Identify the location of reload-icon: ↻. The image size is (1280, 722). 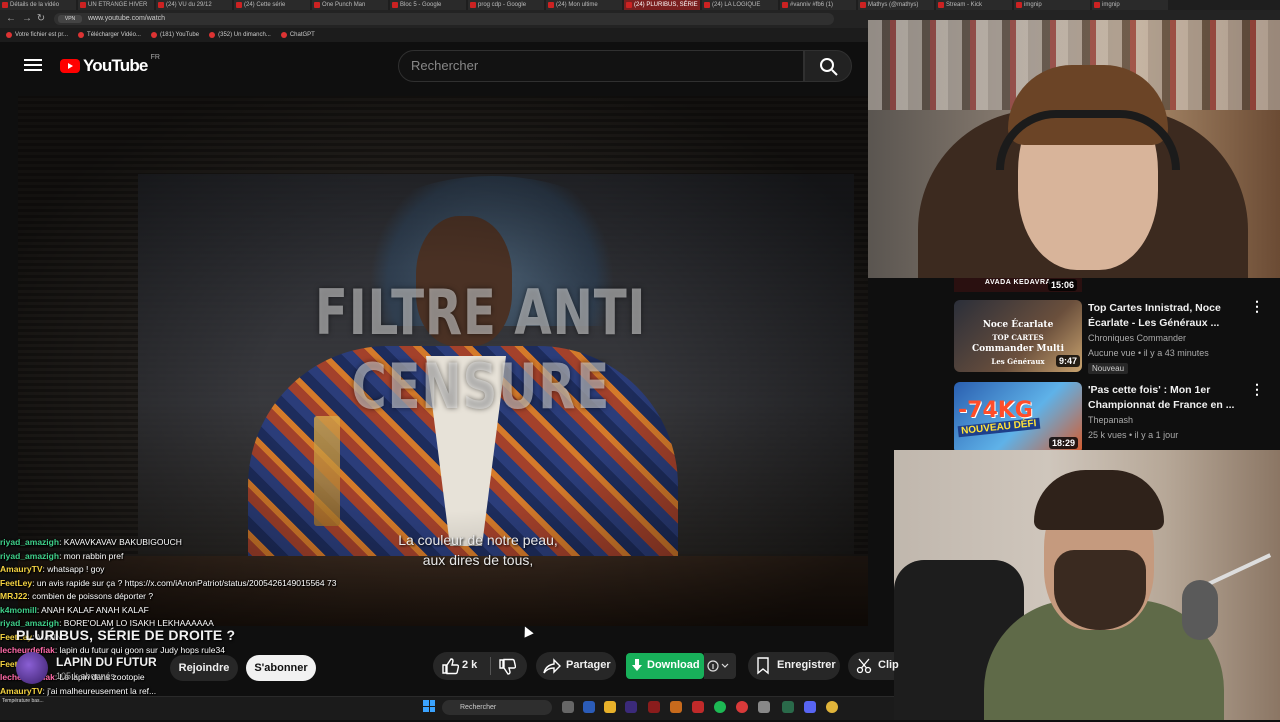
(41, 19).